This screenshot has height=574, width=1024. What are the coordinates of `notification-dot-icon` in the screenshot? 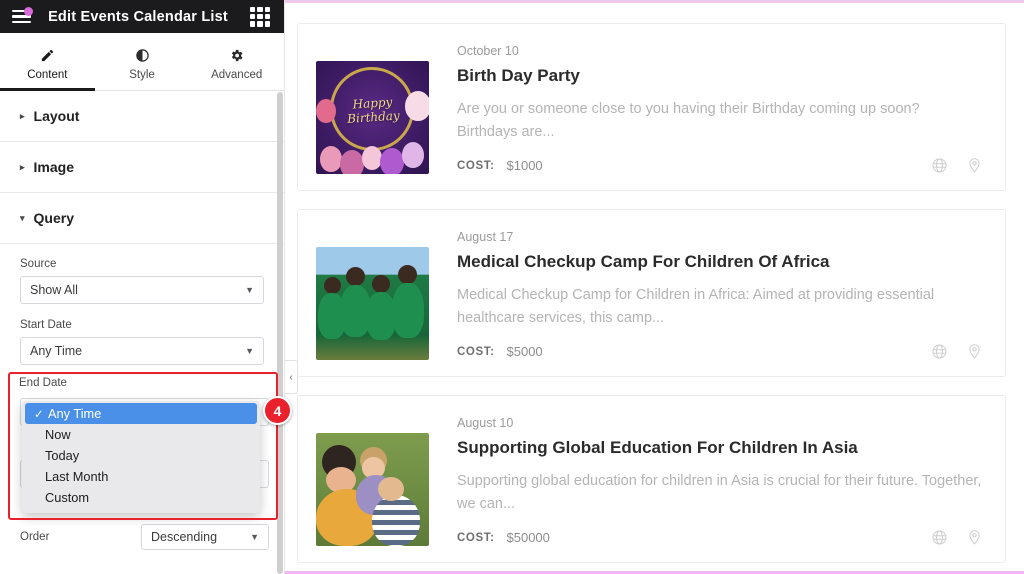 It's located at (28, 11).